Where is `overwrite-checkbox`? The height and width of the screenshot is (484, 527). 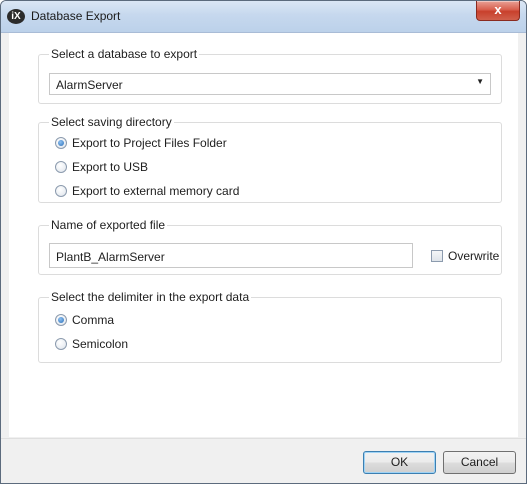 overwrite-checkbox is located at coordinates (437, 256).